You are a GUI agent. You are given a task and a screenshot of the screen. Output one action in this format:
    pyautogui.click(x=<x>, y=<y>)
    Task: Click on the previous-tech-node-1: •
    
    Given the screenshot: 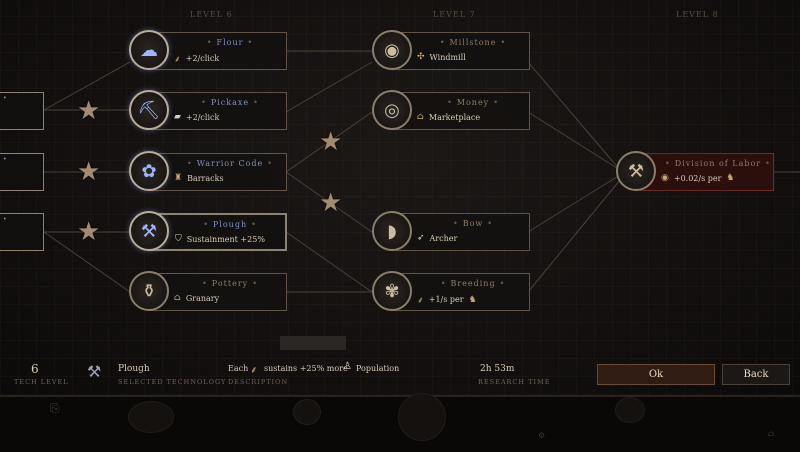 What is the action you would take?
    pyautogui.click(x=22, y=111)
    